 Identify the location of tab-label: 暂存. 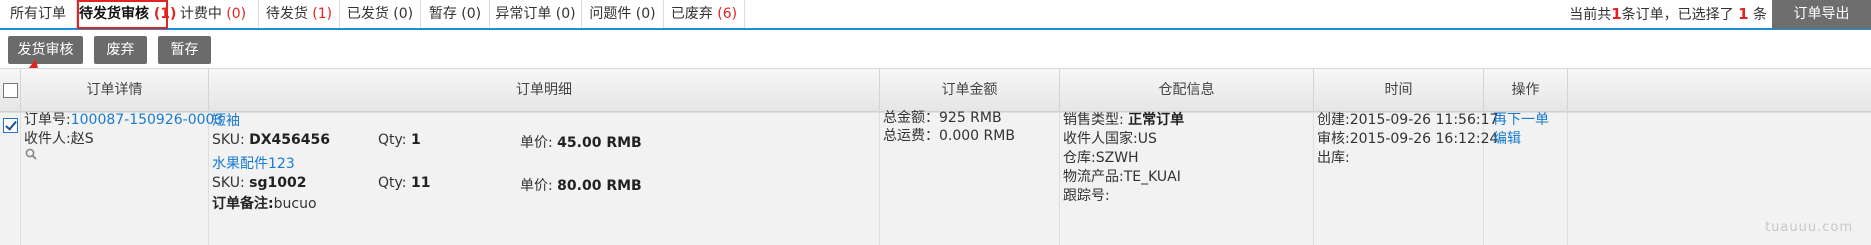
(442, 14).